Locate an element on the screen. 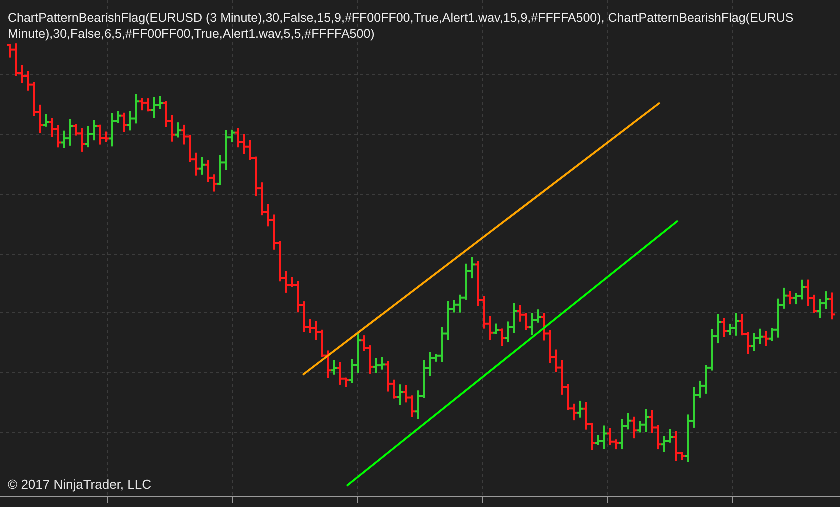 The height and width of the screenshot is (507, 840). indicator-label: ChartPatternBearishFlag(EURUSD (3 Minute),30,False,15,9,#FF00FF00,True,Alert1.wav,15,9,#FFFFA500), ChartPatternBearishFlag(EURUS is located at coordinates (401, 18).